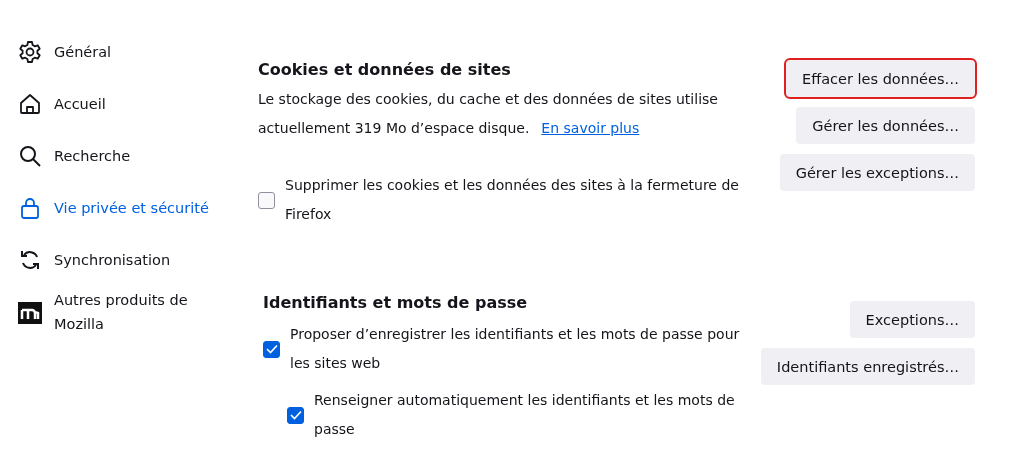  I want to click on storage-description: Le stockage des cookies, du cache et des données de sites utilise actuellement 319 Mo d’espace disque. En savoir plus, so click(488, 114).